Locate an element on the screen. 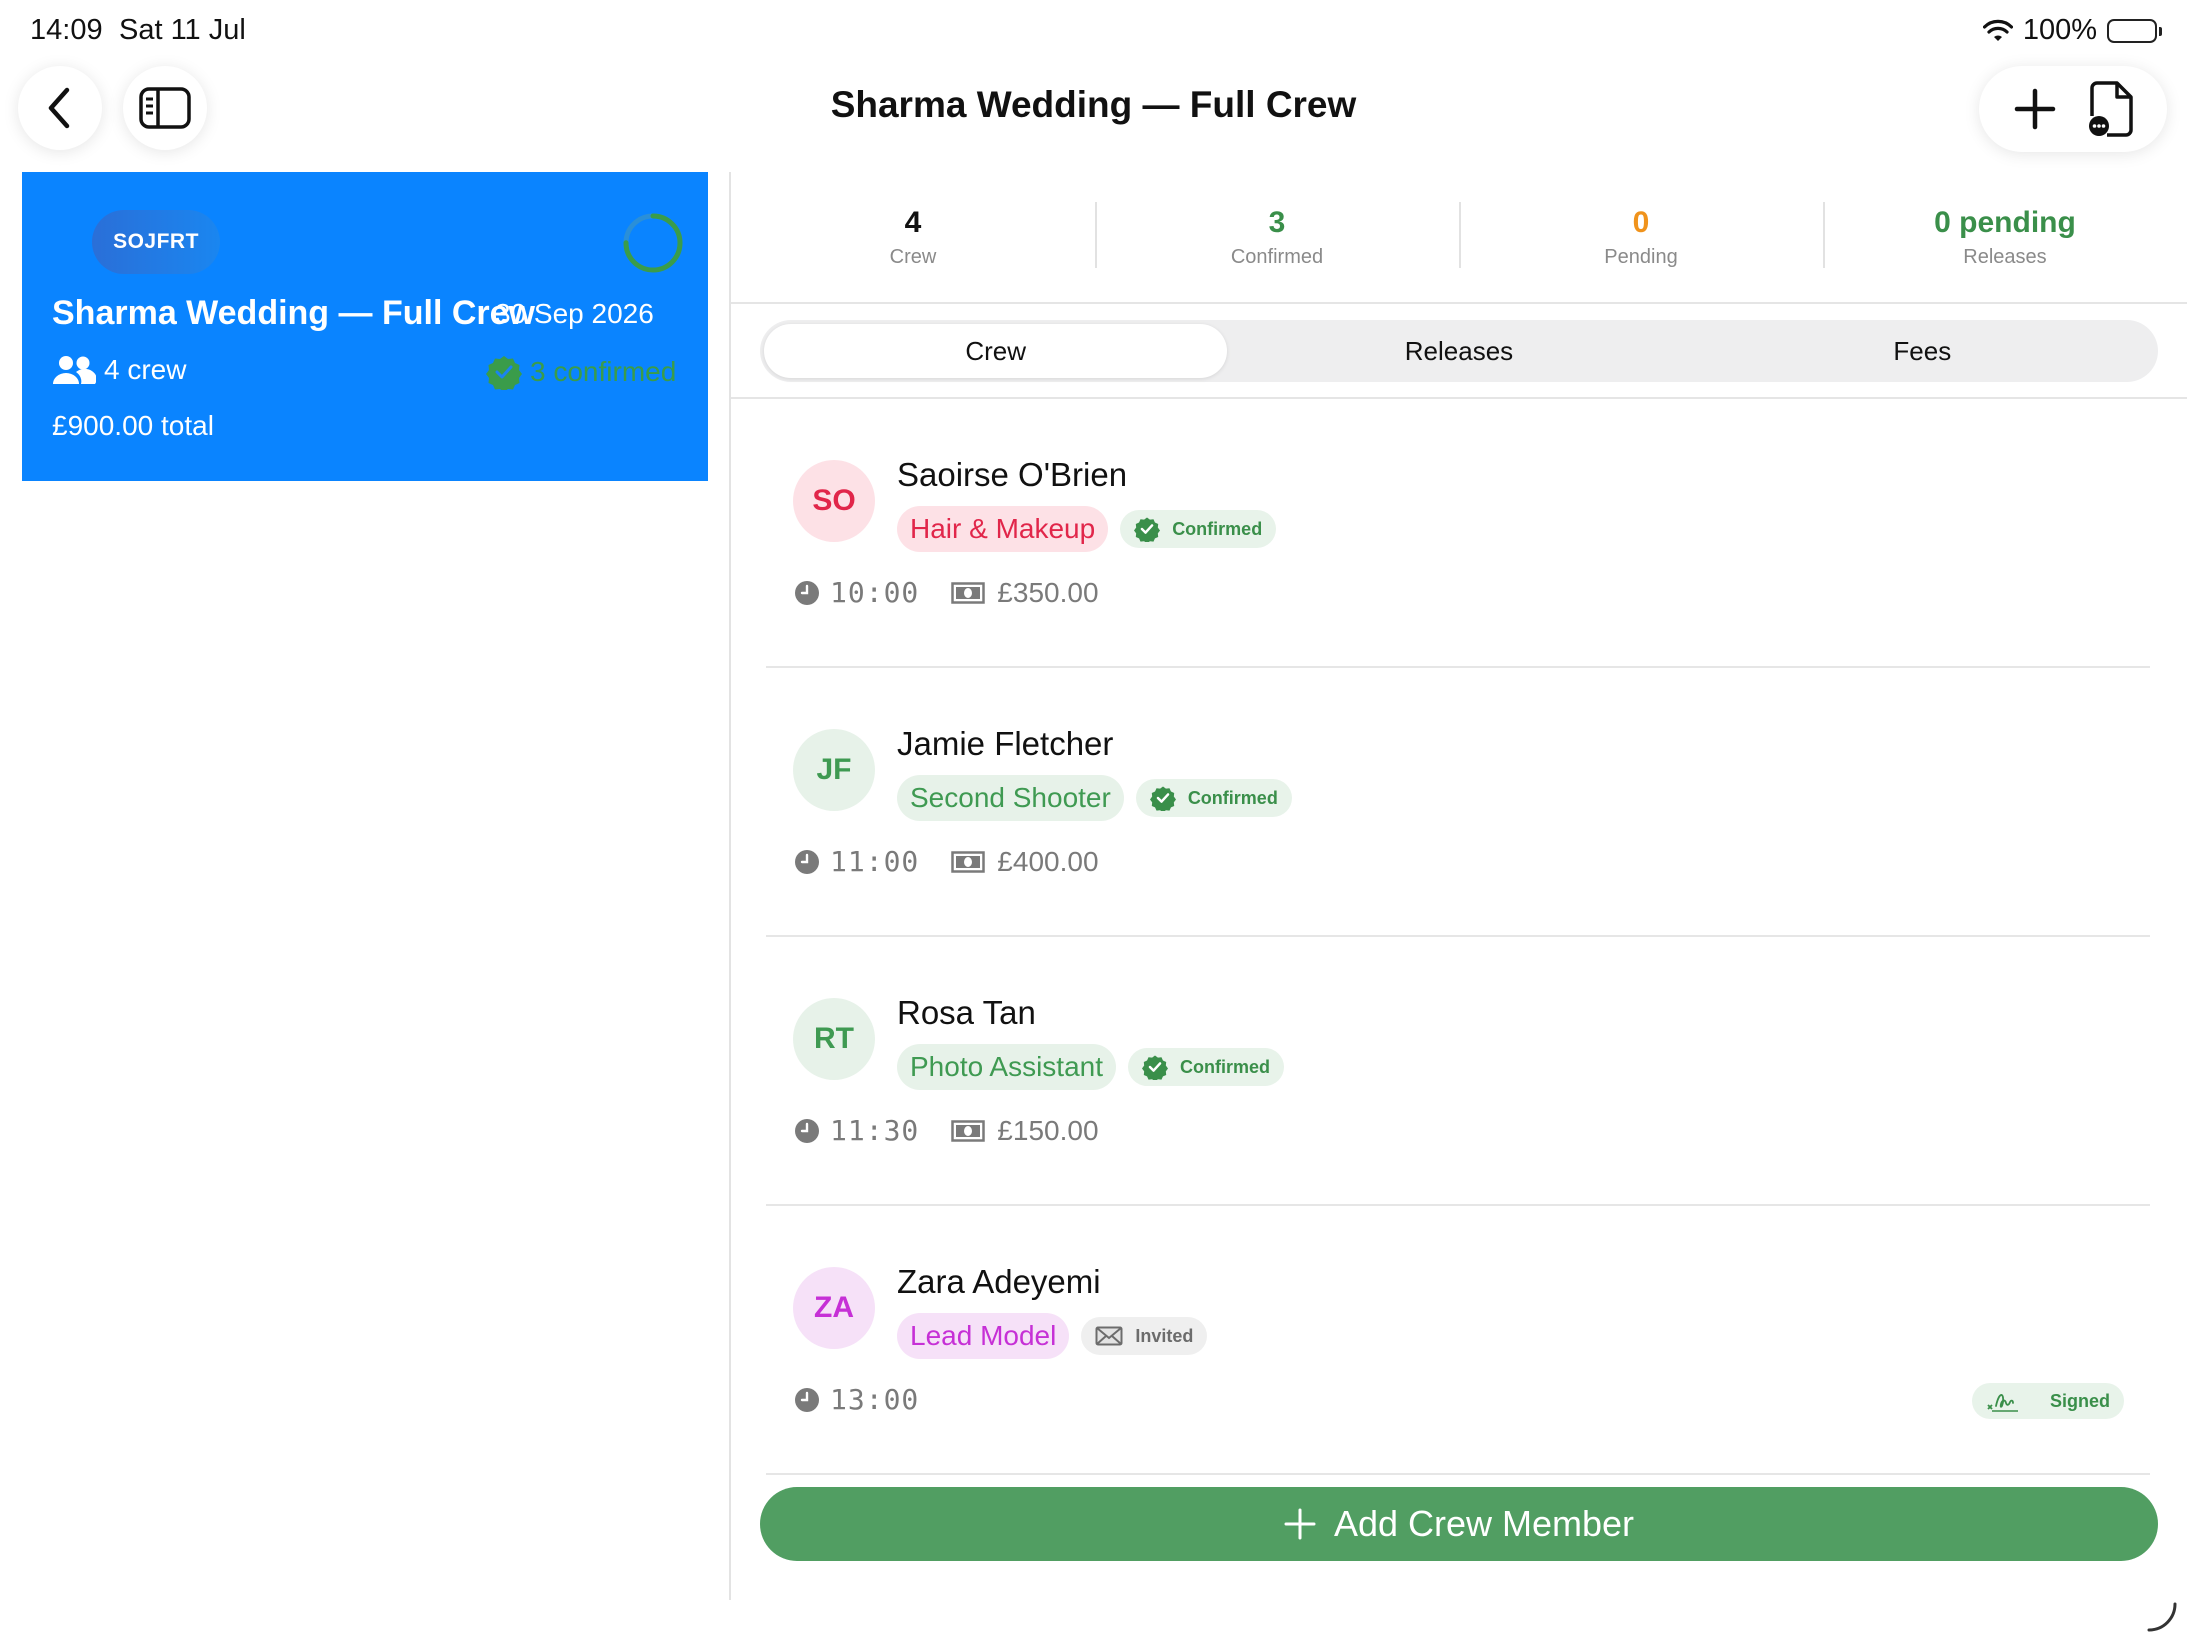 The image size is (2187, 1640). document-menu-button is located at coordinates (2111, 109).